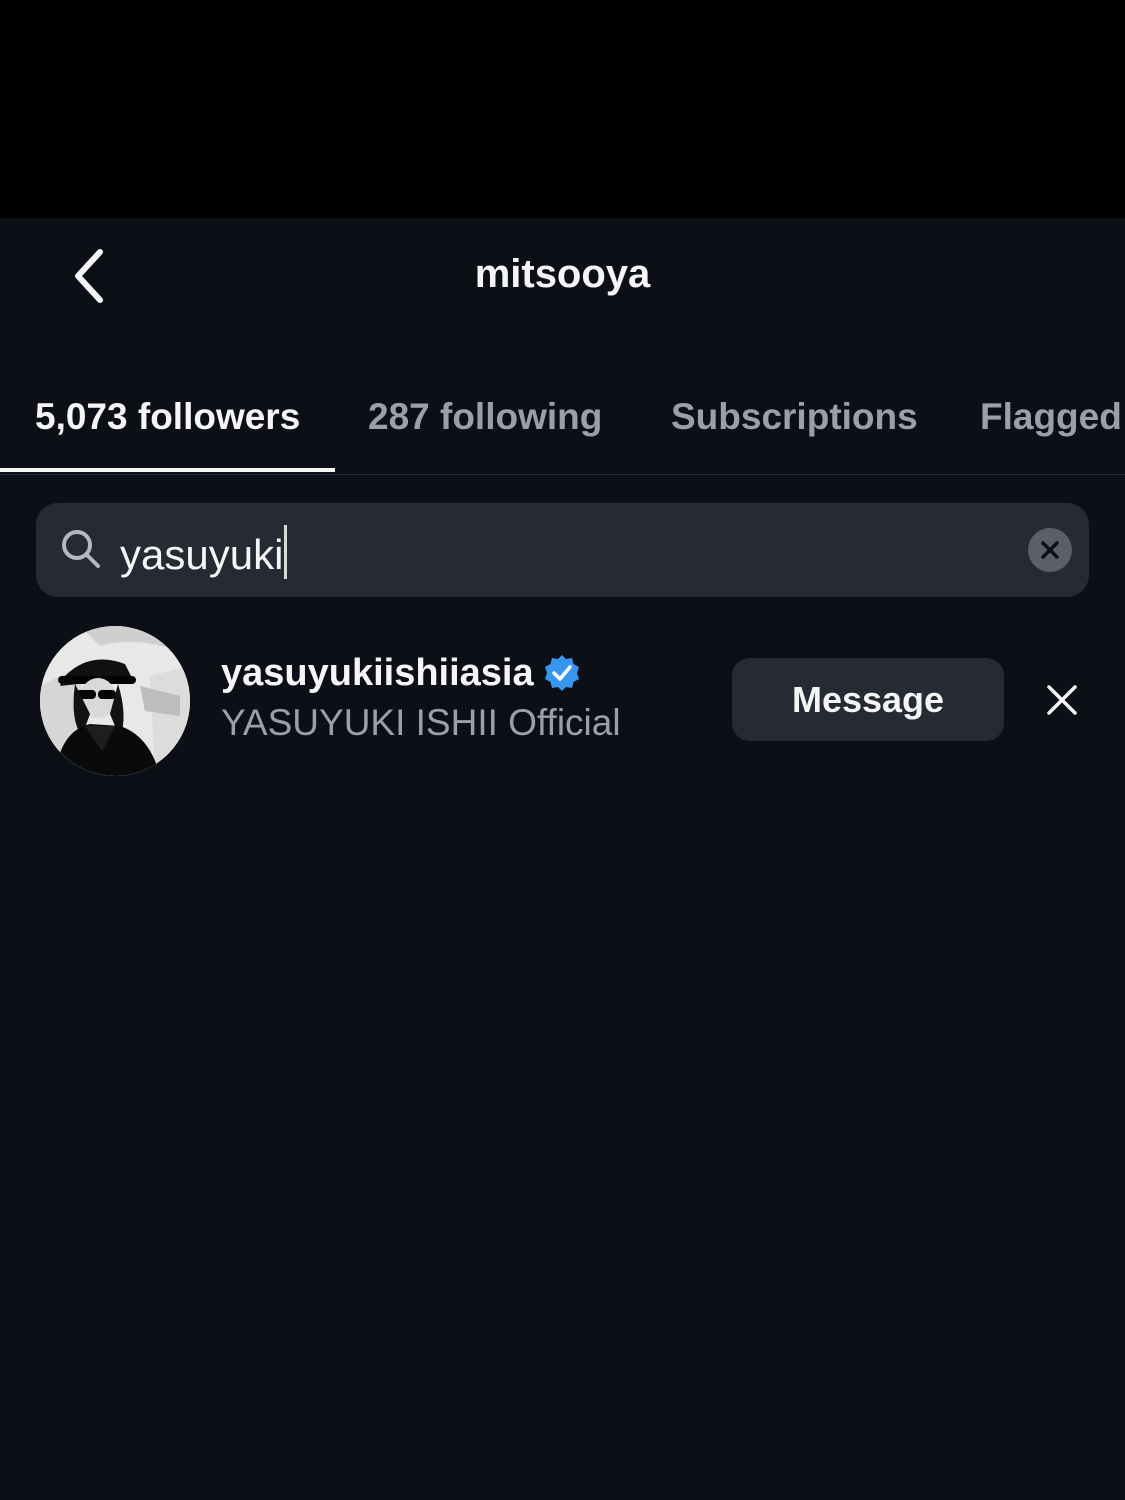  I want to click on active-tab-indicator, so click(167, 470).